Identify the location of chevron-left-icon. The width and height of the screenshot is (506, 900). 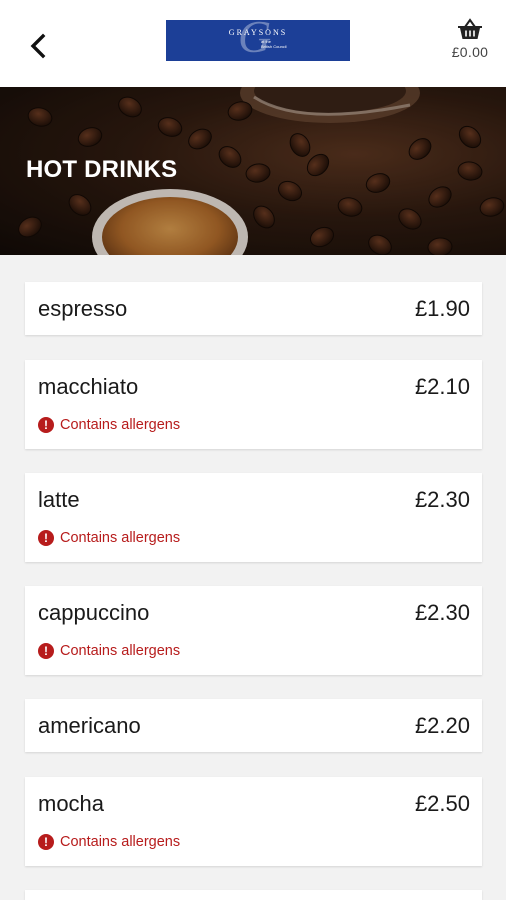
(38, 46).